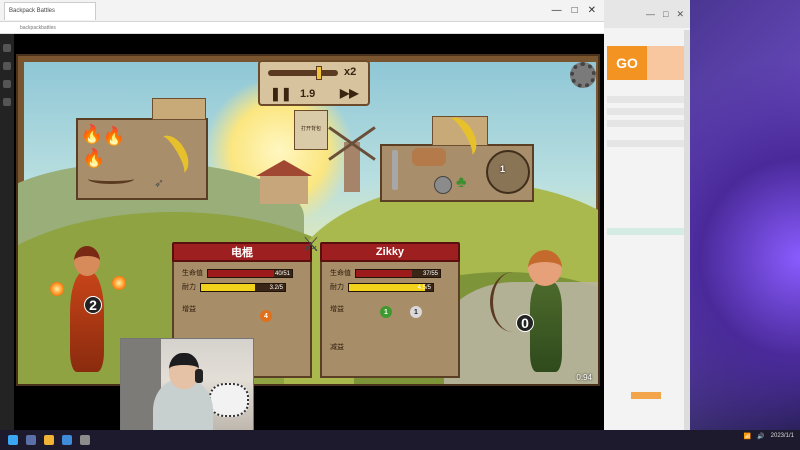  What do you see at coordinates (303, 73) in the screenshot?
I see `speed-slider` at bounding box center [303, 73].